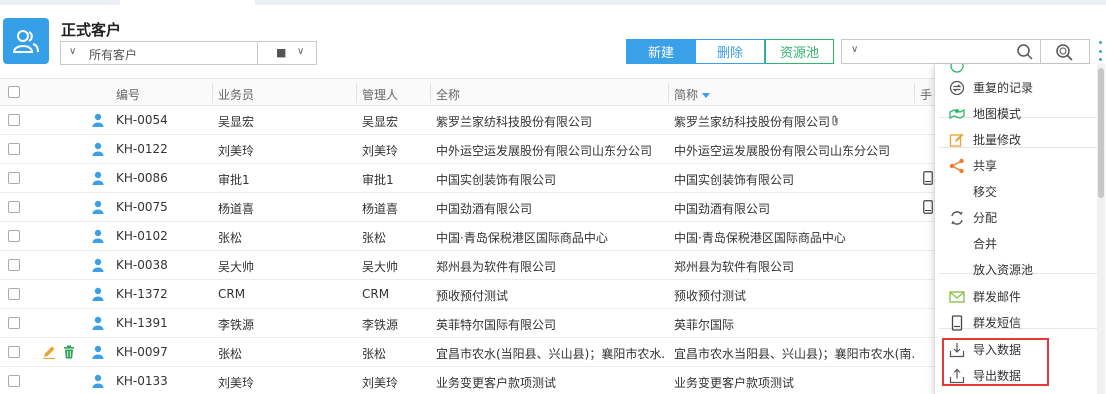  What do you see at coordinates (1020, 296) in the screenshot?
I see `menu-item-mail: 群发邮件` at bounding box center [1020, 296].